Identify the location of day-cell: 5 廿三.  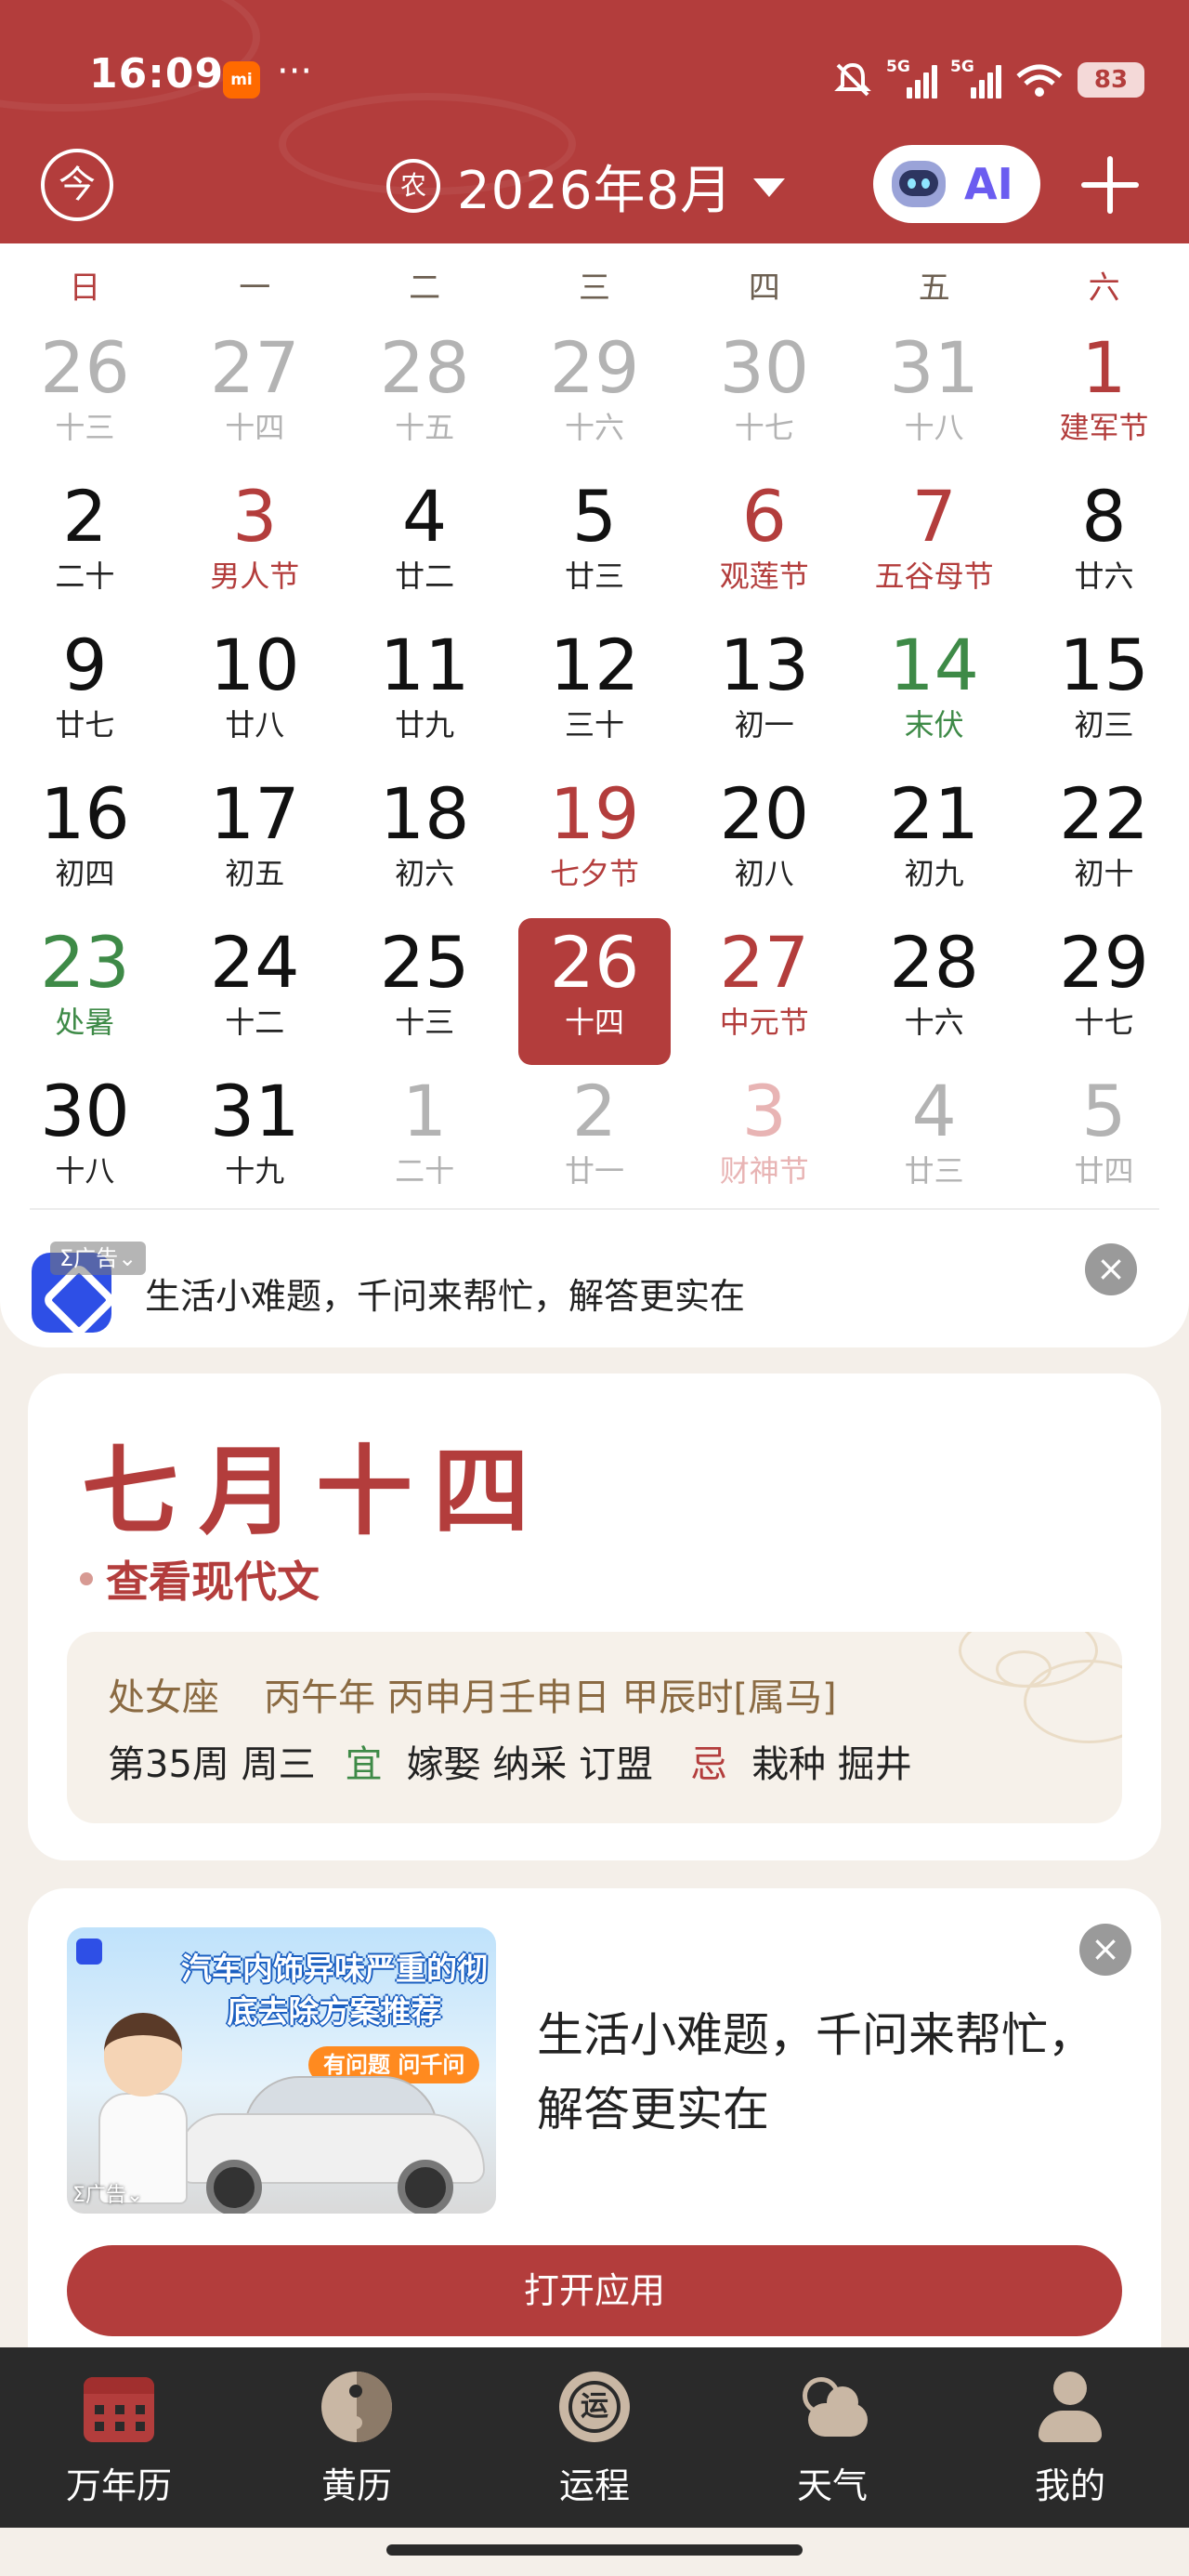
(595, 546).